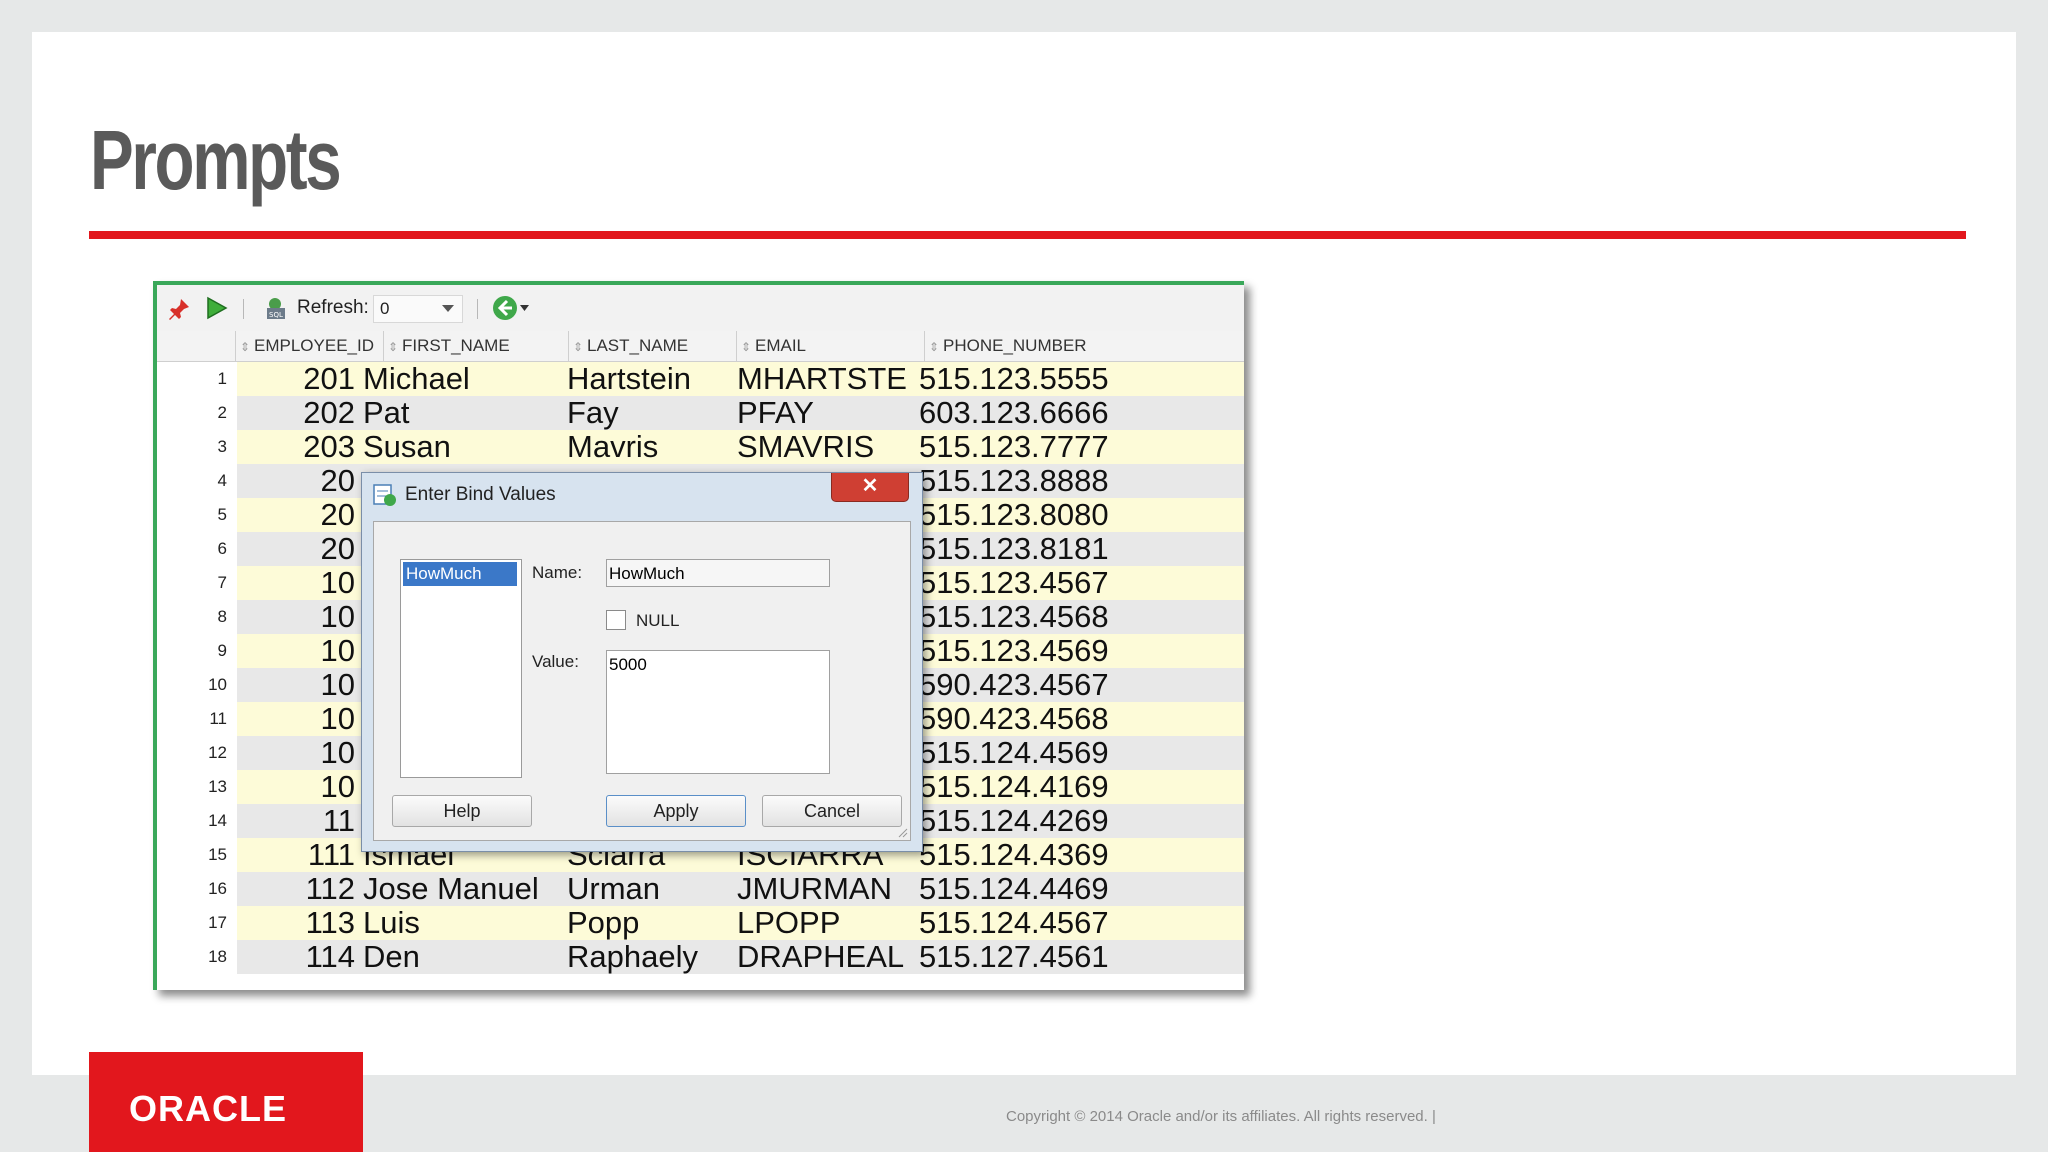 This screenshot has width=2048, height=1152. I want to click on dropdown-arrow-icon, so click(524, 308).